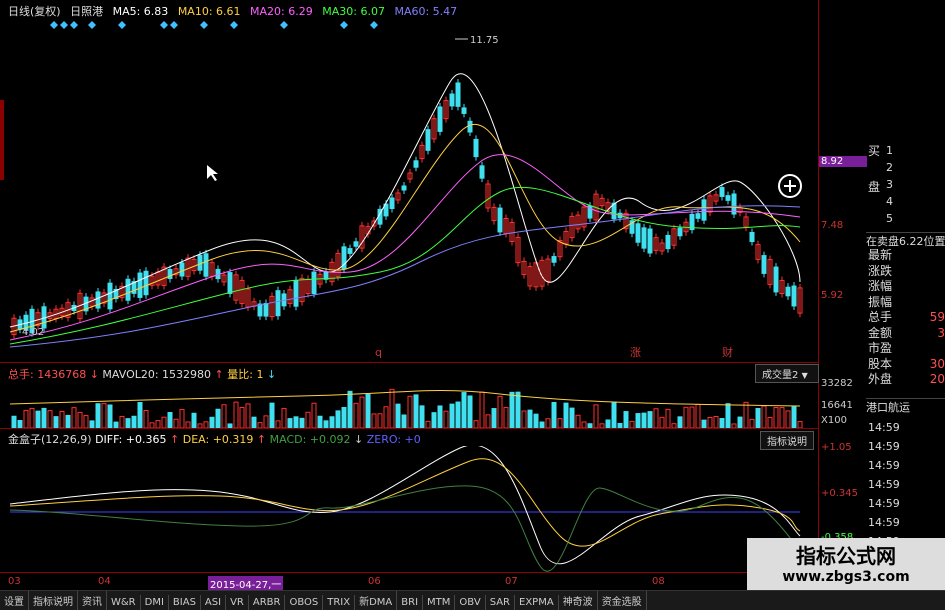  Describe the element at coordinates (484, 40) in the screenshot. I see `high-price-label: 11.75` at that location.